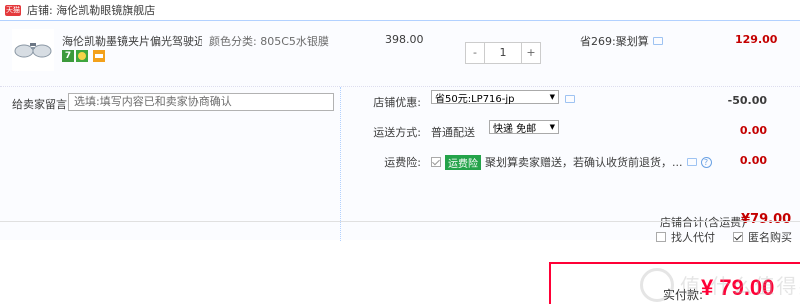 The image size is (800, 304). Describe the element at coordinates (614, 41) in the screenshot. I see `promo-text: 省269:聚划算` at that location.